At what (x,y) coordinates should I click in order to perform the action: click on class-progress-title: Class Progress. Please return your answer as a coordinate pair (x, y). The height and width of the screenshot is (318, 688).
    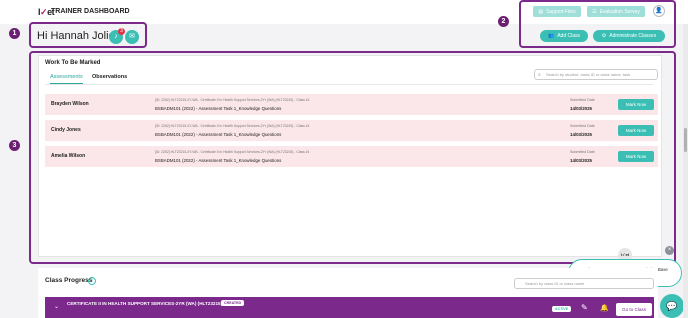
    Looking at the image, I should click on (69, 280).